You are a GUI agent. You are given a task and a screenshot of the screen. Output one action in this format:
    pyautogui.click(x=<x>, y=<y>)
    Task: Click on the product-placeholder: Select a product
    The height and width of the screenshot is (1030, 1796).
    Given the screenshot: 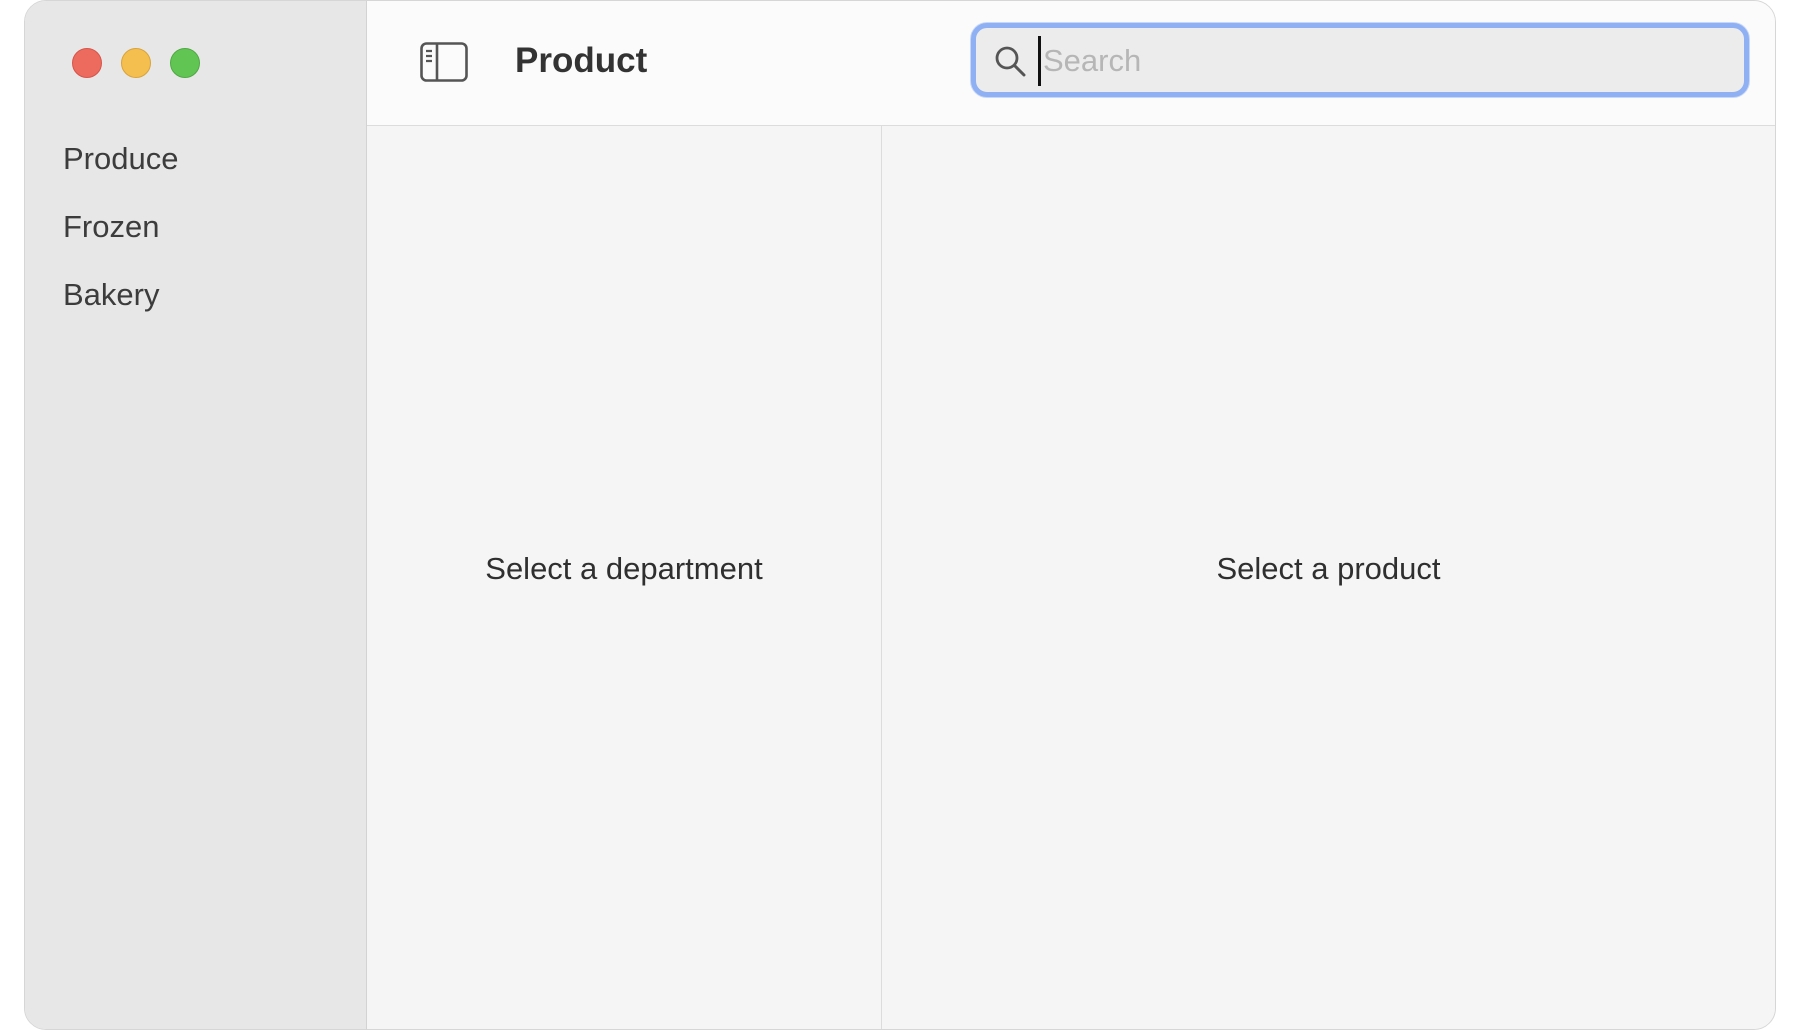 What is the action you would take?
    pyautogui.click(x=1328, y=568)
    